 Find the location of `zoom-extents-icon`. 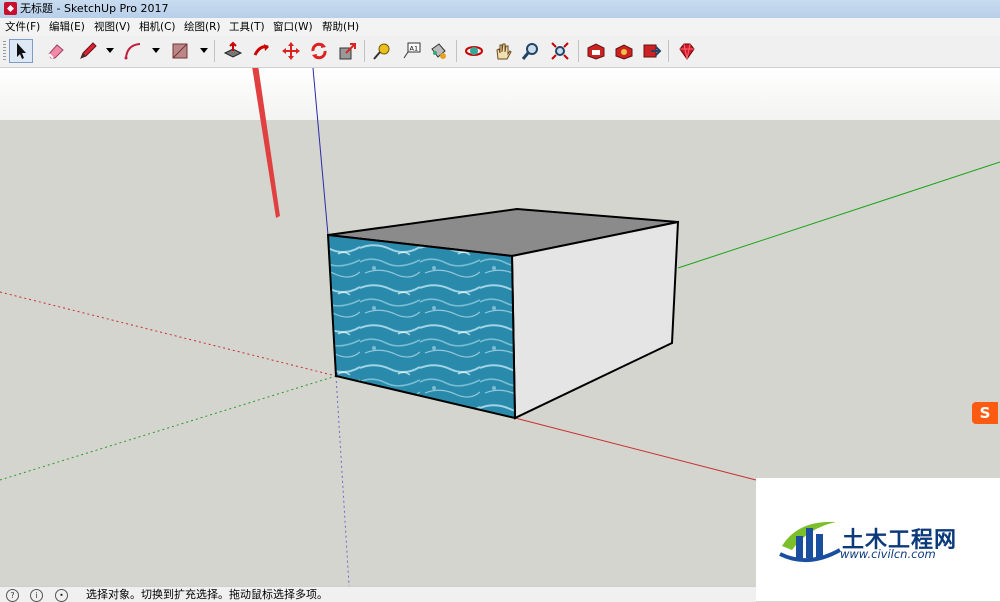

zoom-extents-icon is located at coordinates (560, 51).